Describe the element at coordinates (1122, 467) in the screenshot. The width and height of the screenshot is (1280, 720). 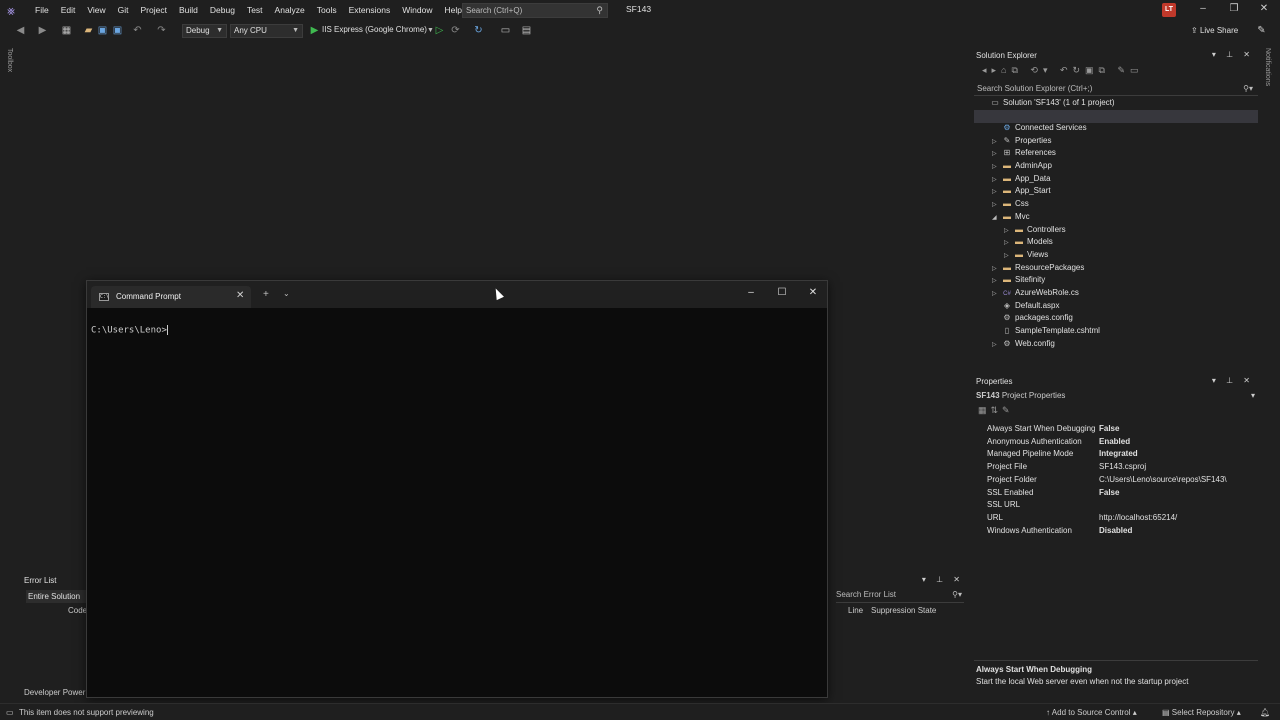
I see `property-value: SF143.csproj` at that location.